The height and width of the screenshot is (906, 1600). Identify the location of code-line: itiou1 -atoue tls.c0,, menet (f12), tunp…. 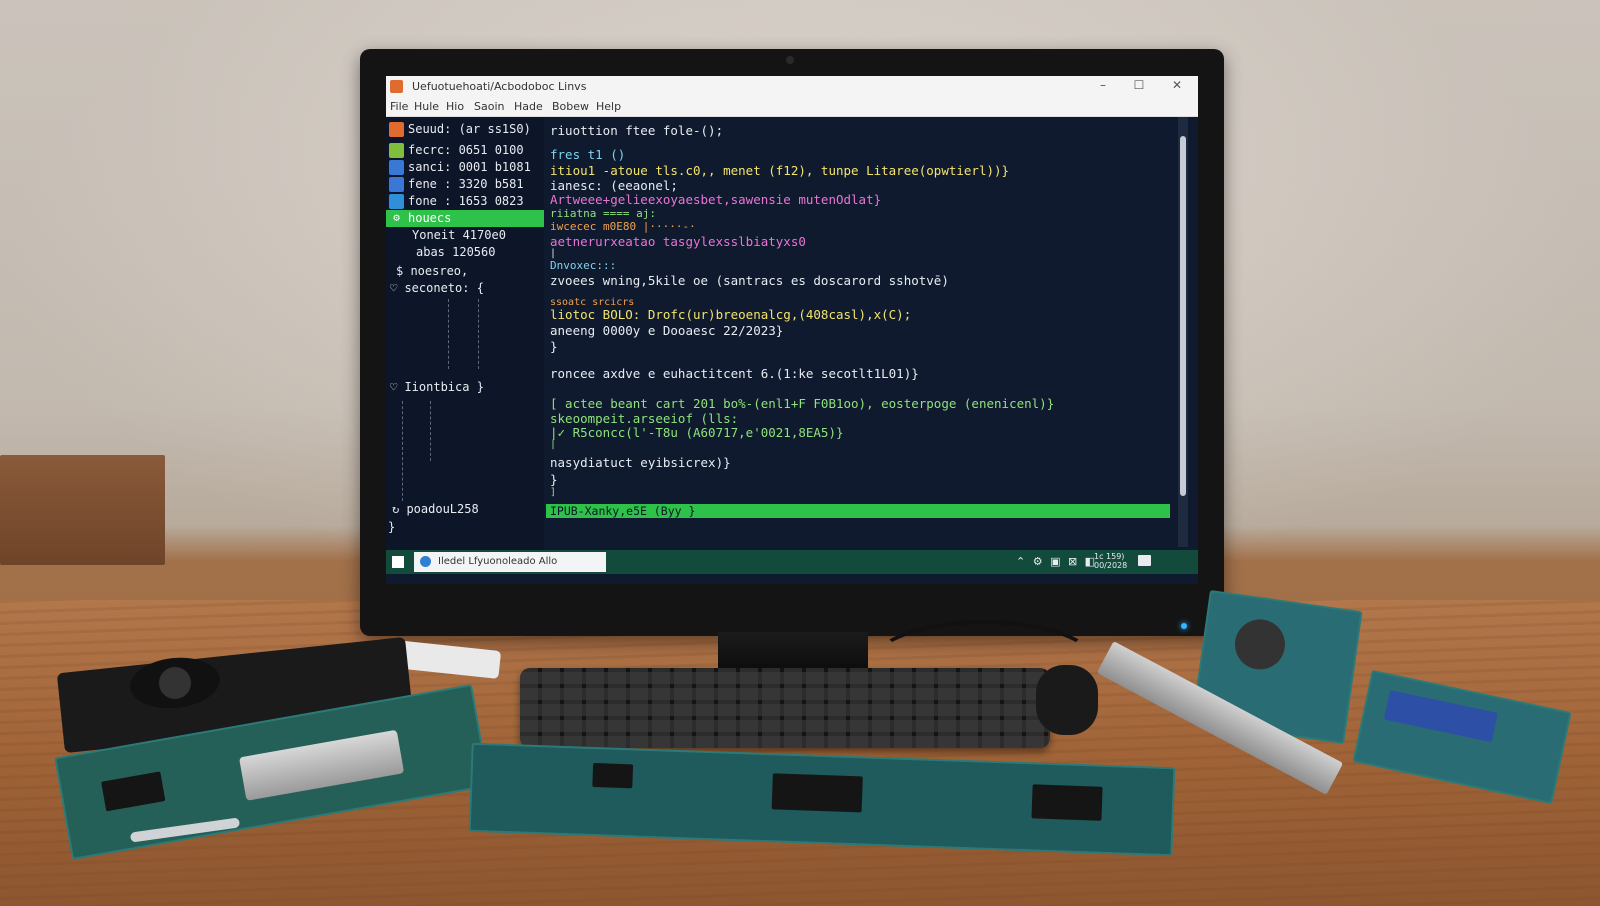
(780, 170).